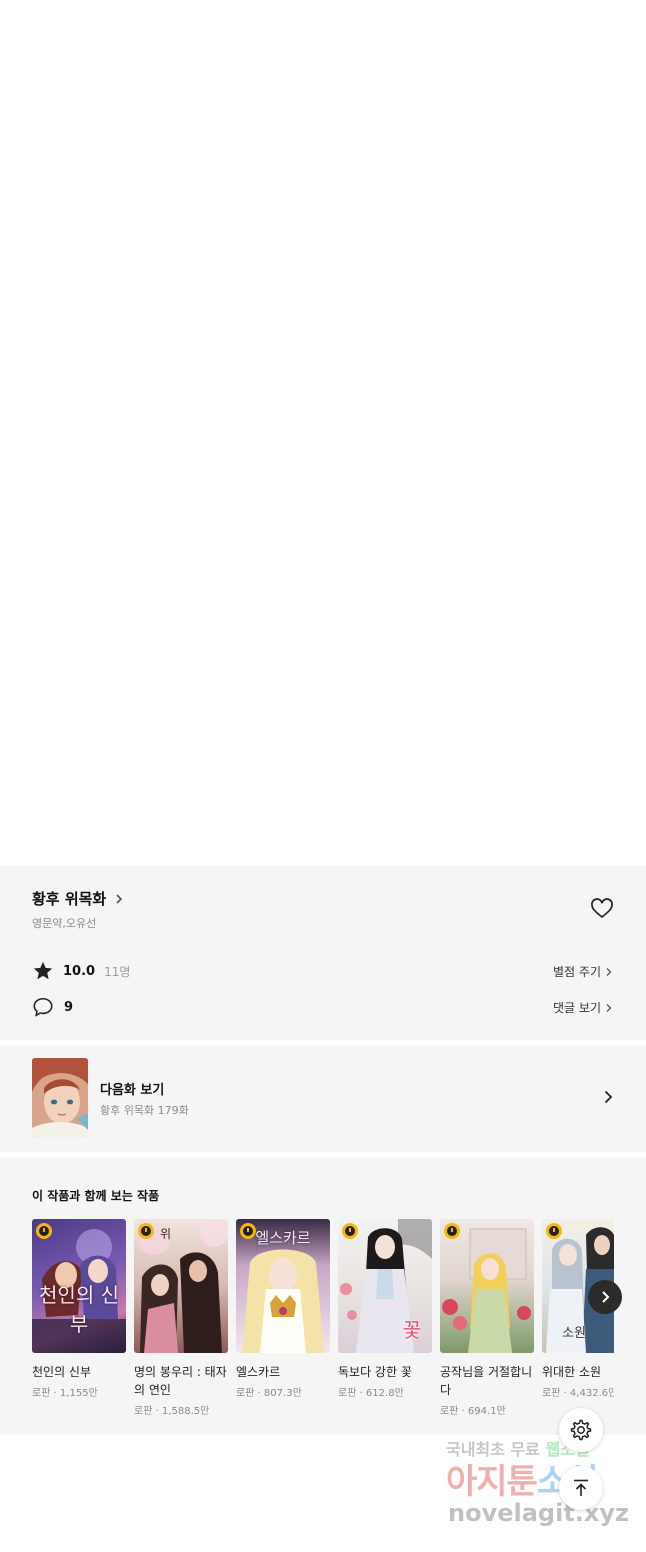 The image size is (646, 1552). I want to click on settings-button, so click(581, 1430).